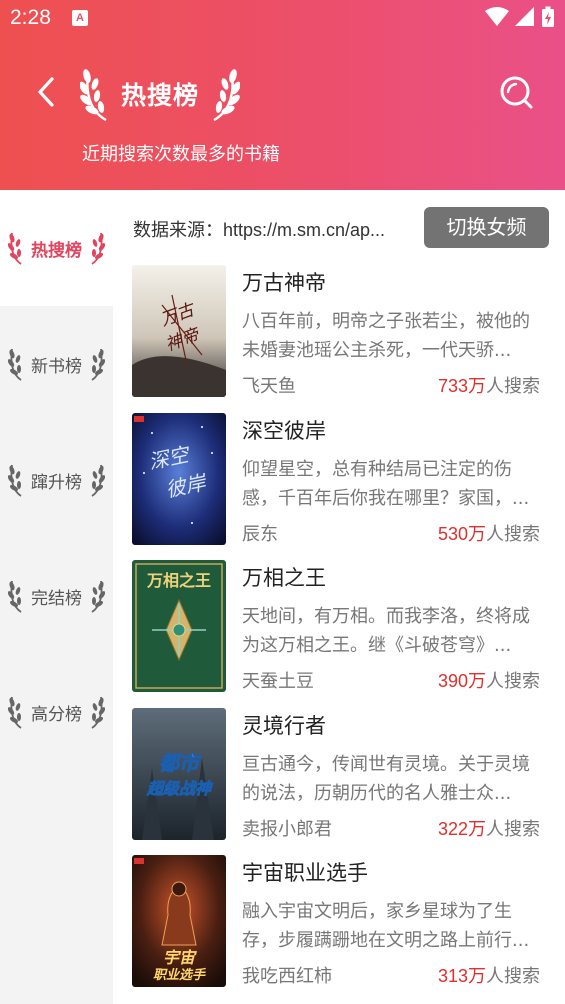 The height and width of the screenshot is (1004, 565). Describe the element at coordinates (180, 957) in the screenshot. I see `svg-text: 宇宙` at that location.